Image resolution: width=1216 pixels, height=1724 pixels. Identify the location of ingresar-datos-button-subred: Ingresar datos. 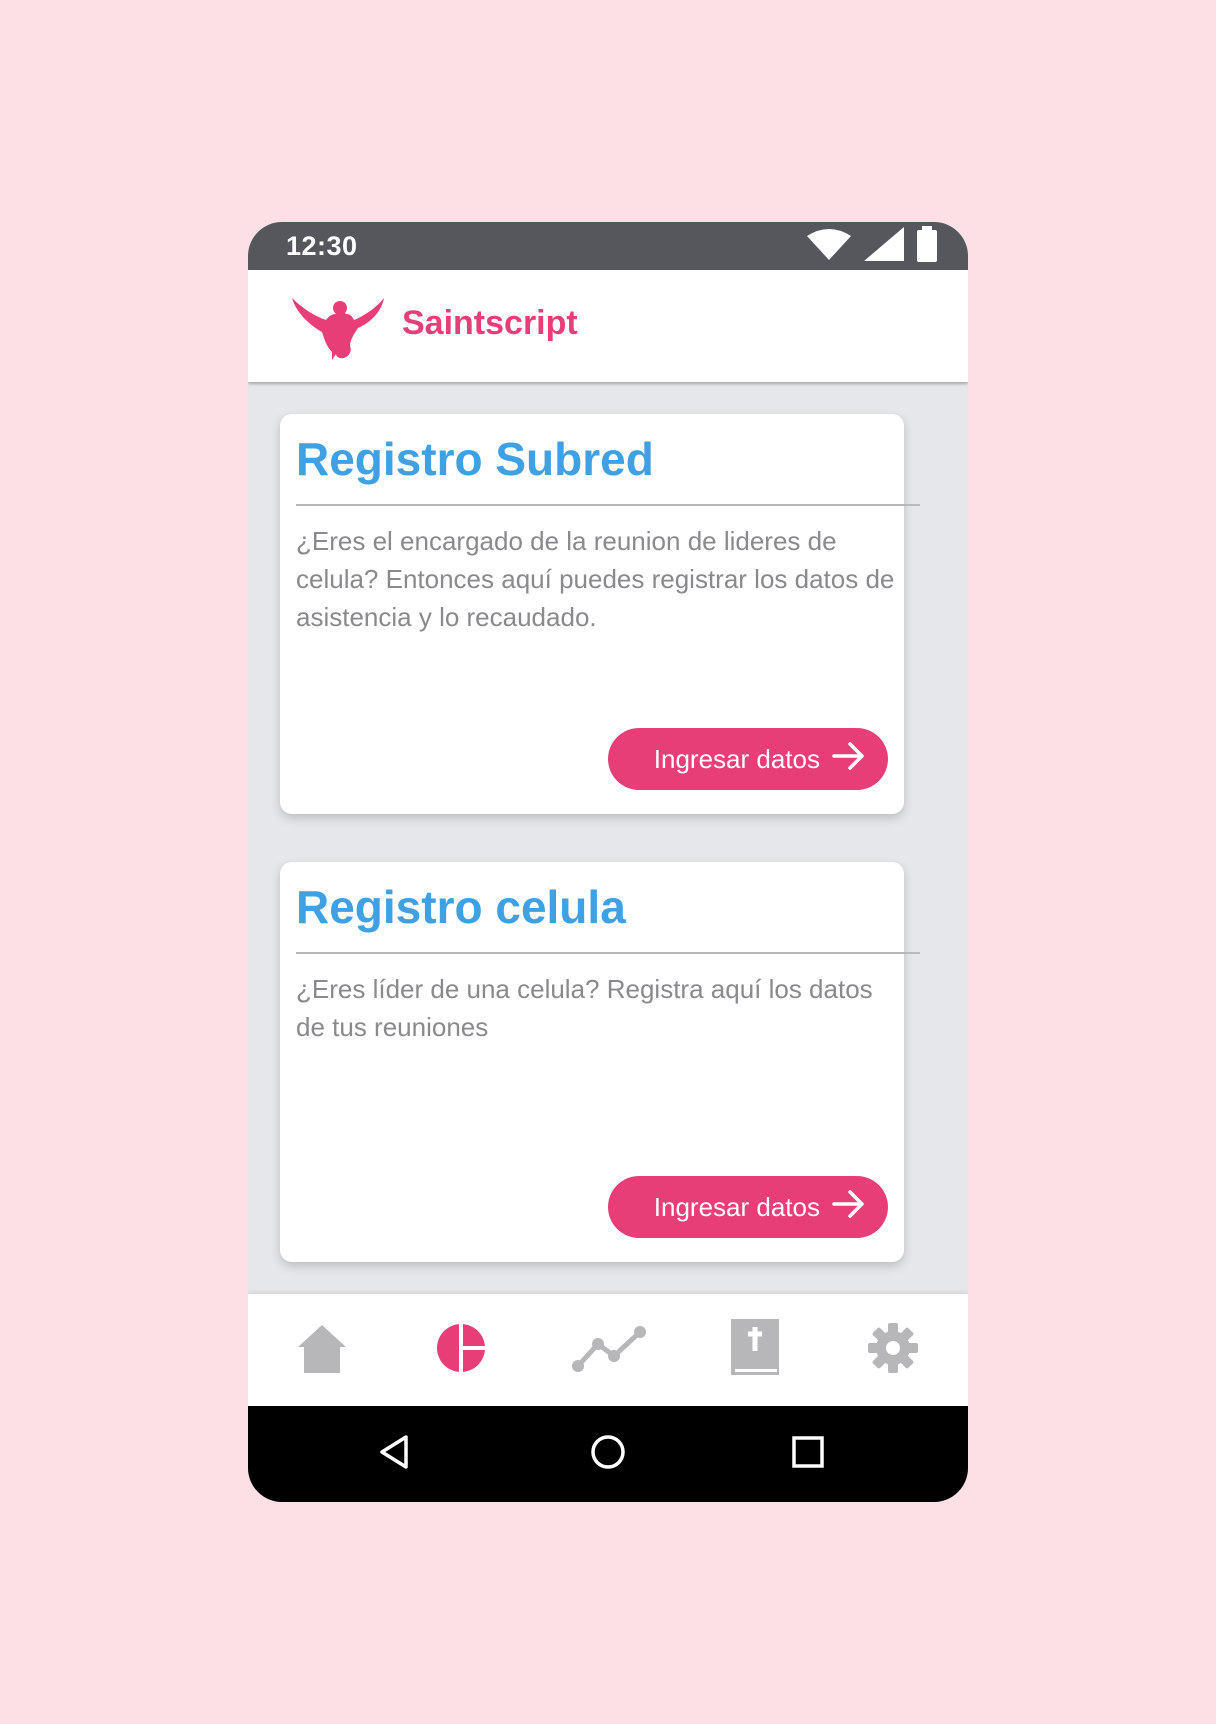
(748, 759).